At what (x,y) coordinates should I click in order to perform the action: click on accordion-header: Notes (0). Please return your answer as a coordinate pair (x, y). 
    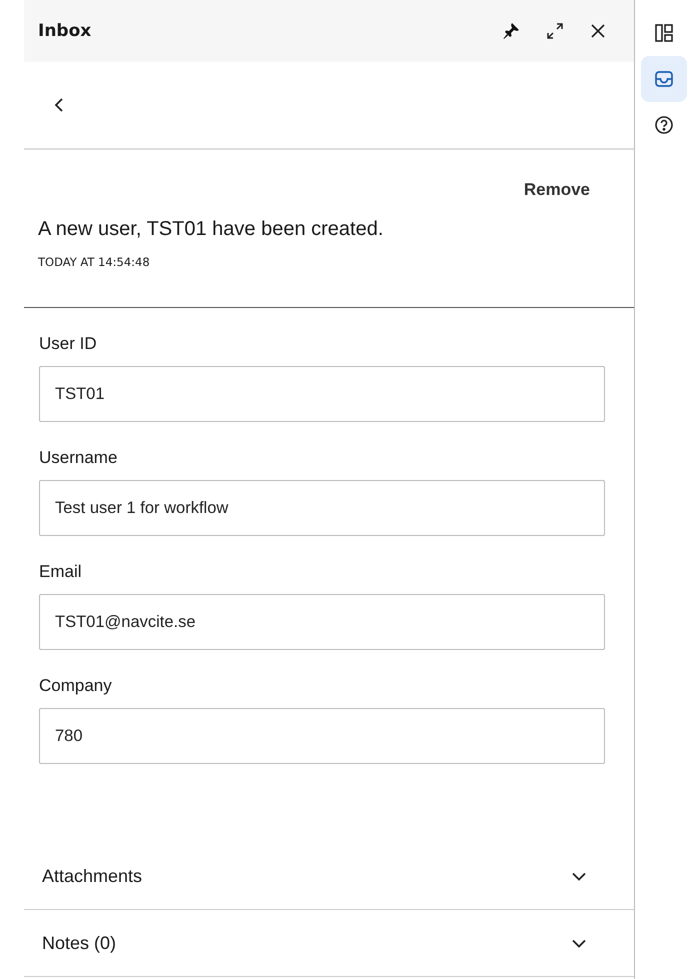
    Looking at the image, I should click on (329, 943).